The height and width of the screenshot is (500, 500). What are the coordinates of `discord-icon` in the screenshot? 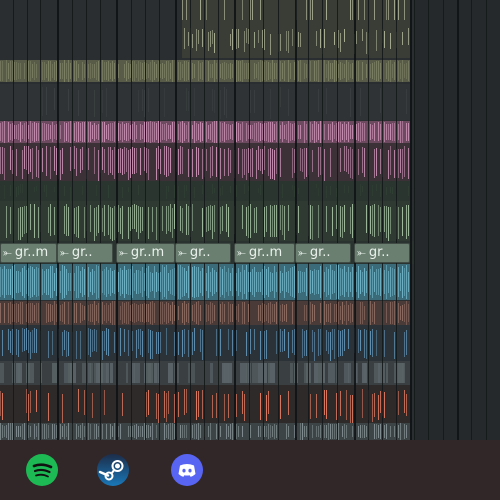 It's located at (187, 470).